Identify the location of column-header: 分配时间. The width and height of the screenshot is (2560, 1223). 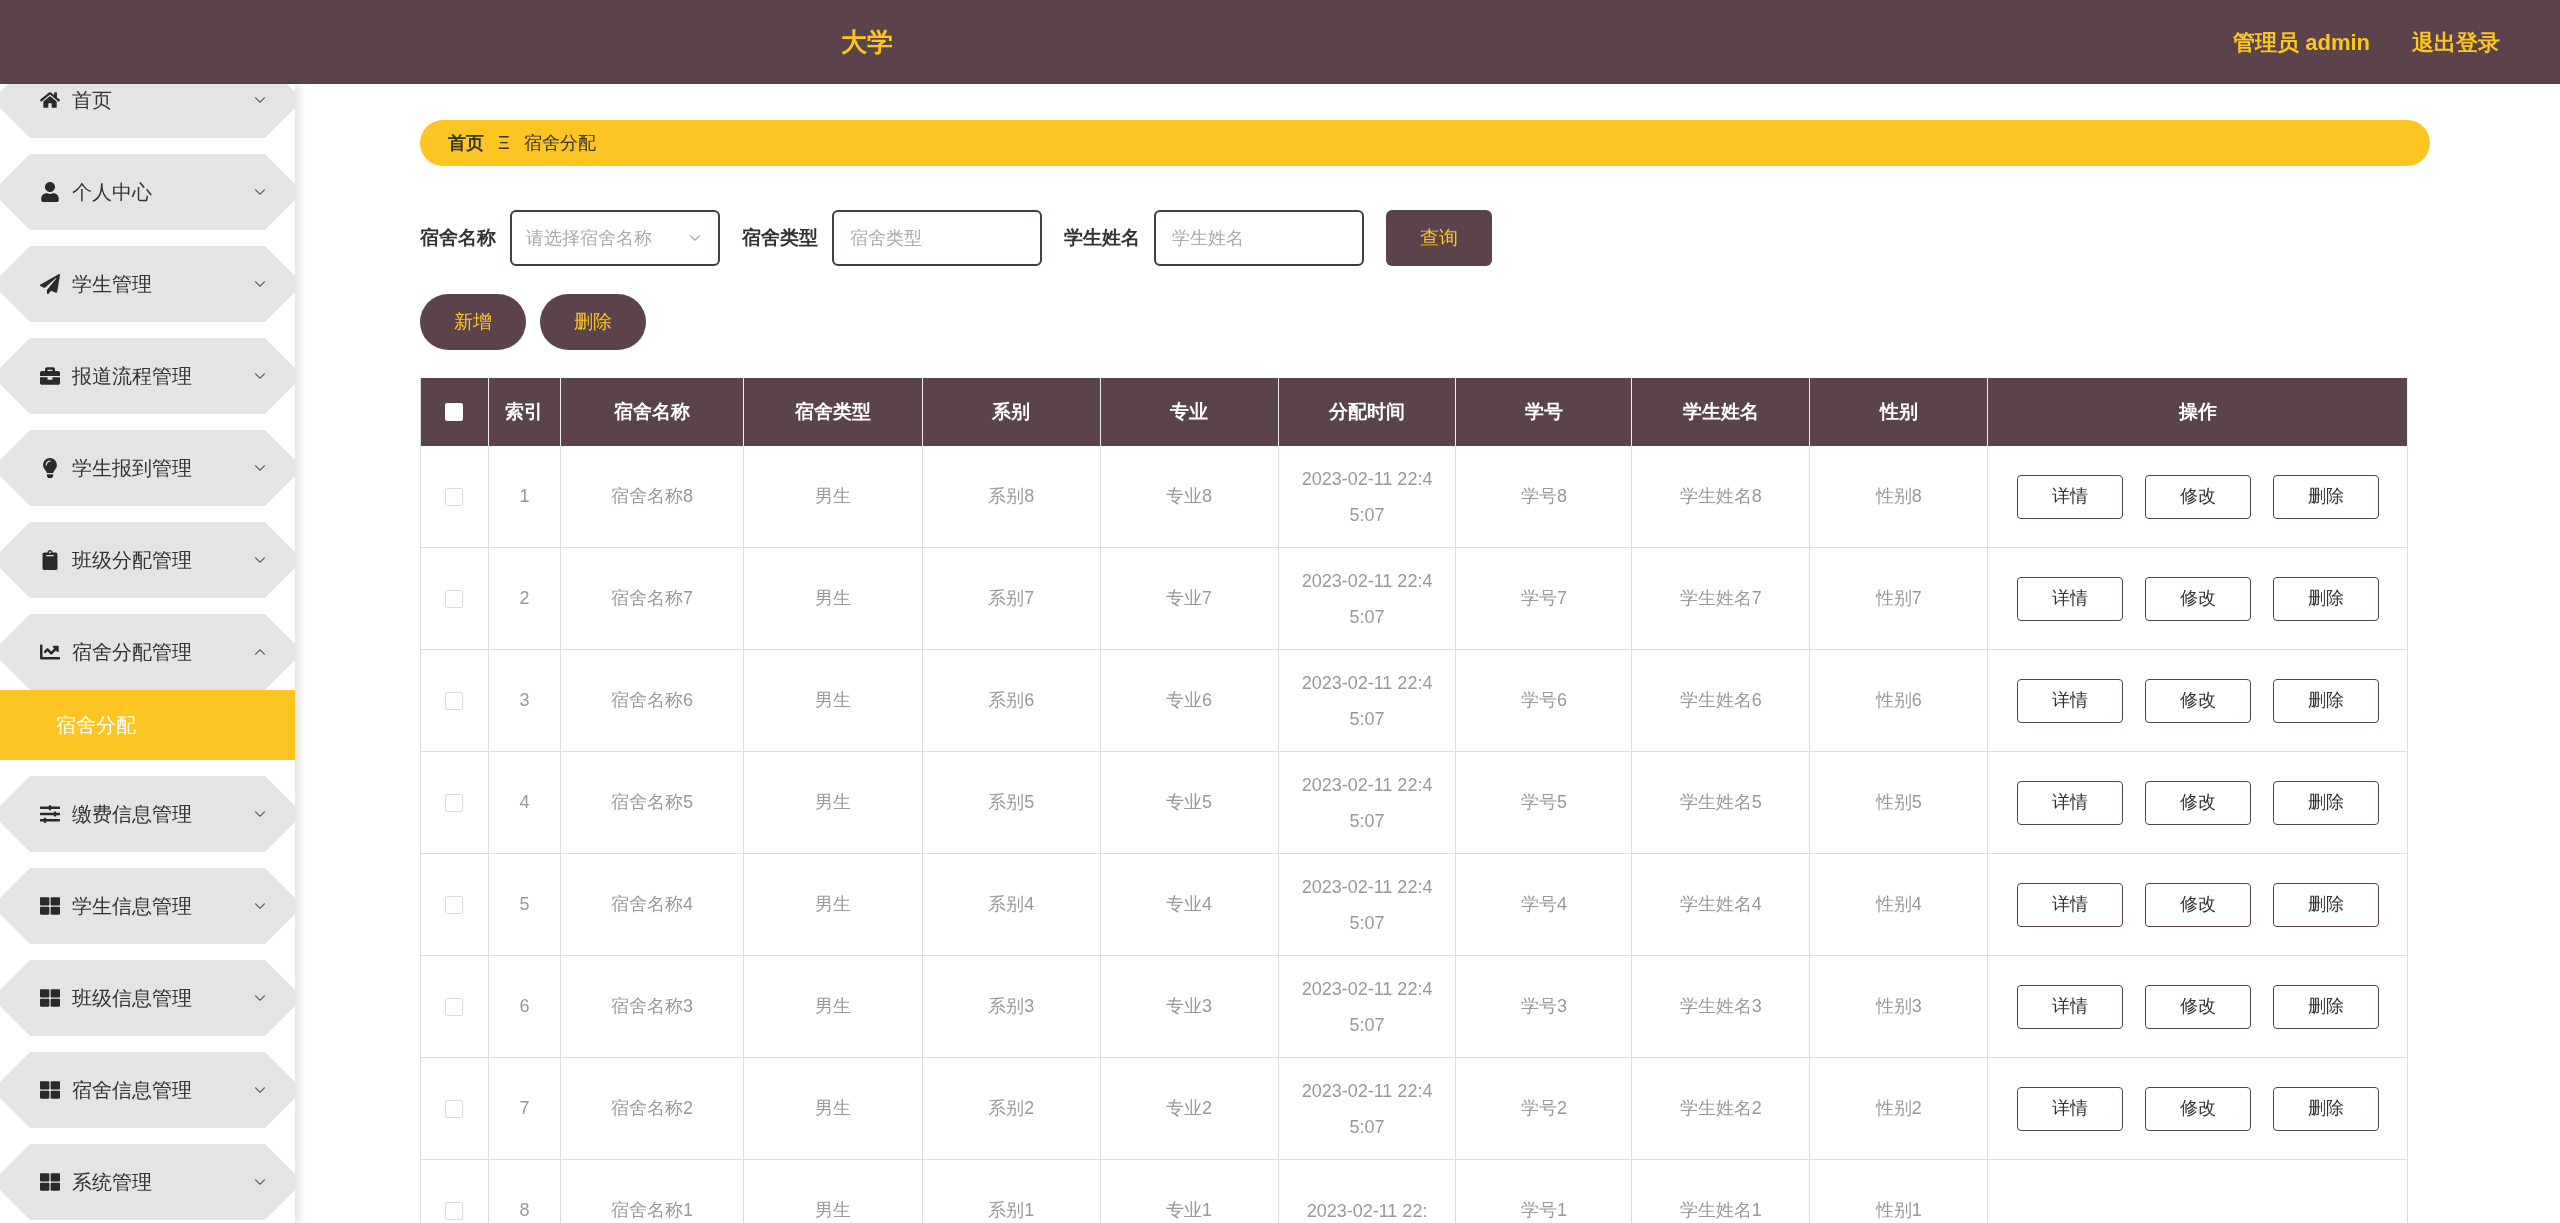
(1367, 412).